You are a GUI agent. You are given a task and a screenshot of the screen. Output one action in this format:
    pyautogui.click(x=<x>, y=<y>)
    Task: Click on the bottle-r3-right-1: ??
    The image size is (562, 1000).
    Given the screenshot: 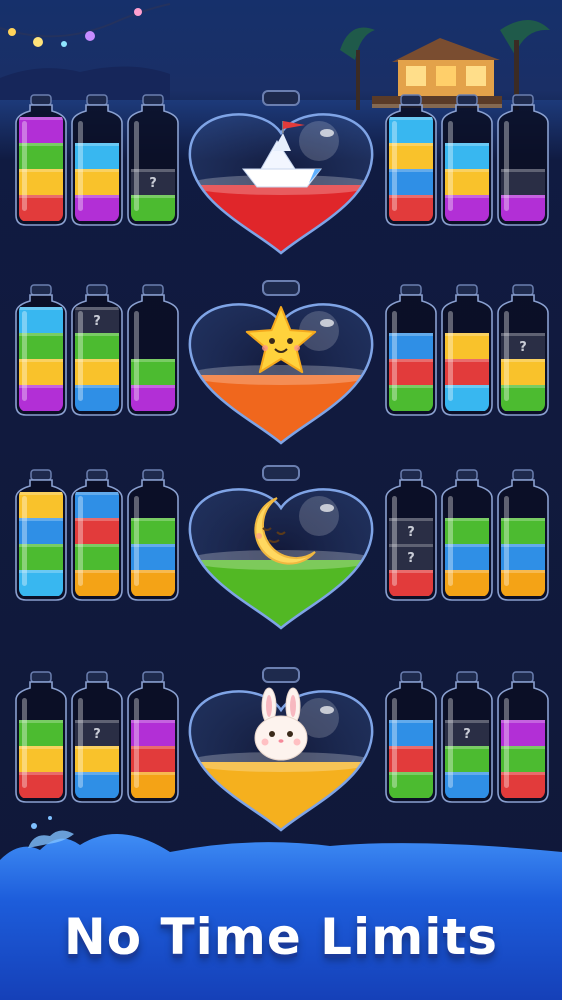 What is the action you would take?
    pyautogui.click(x=411, y=535)
    